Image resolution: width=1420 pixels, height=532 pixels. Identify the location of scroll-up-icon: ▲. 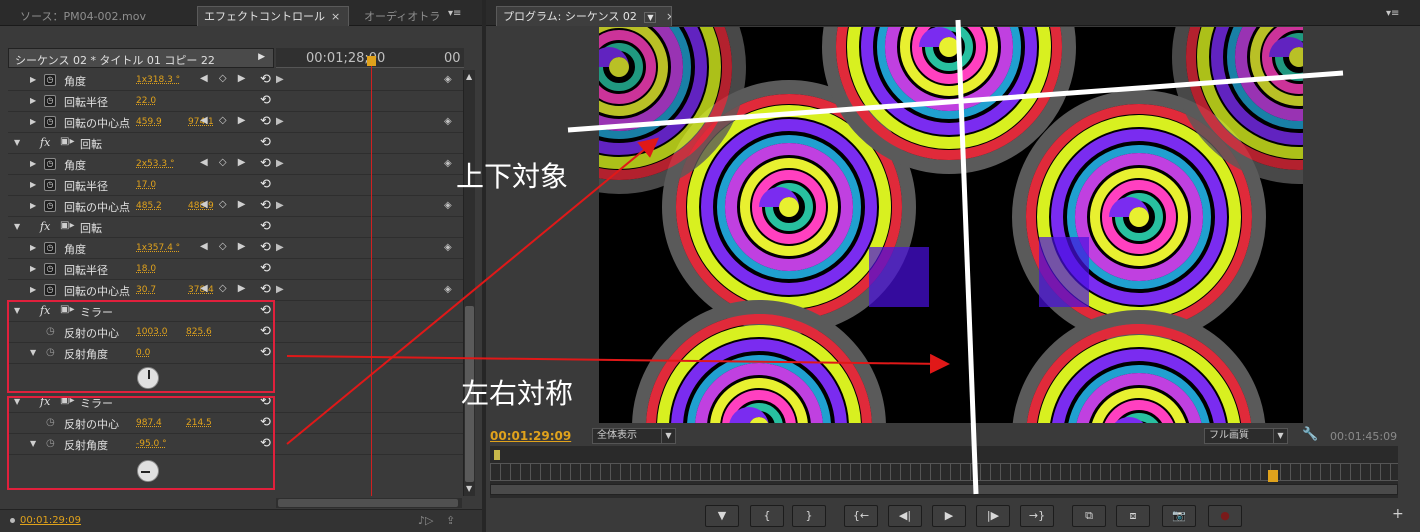
(469, 76).